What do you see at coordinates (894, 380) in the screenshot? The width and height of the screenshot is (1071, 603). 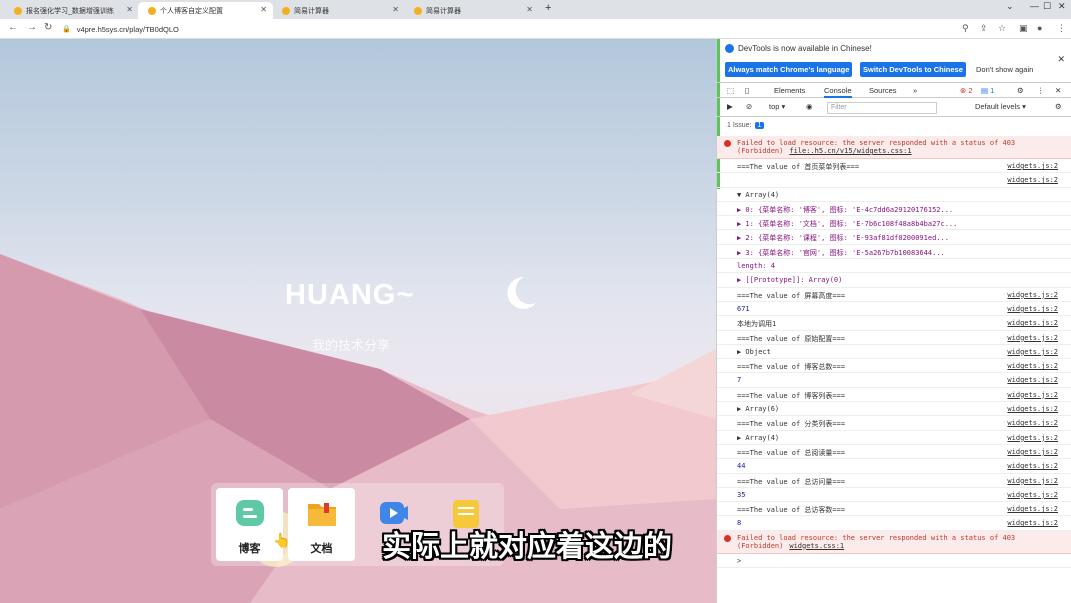 I see `console-row: 7 widgets.js:2` at bounding box center [894, 380].